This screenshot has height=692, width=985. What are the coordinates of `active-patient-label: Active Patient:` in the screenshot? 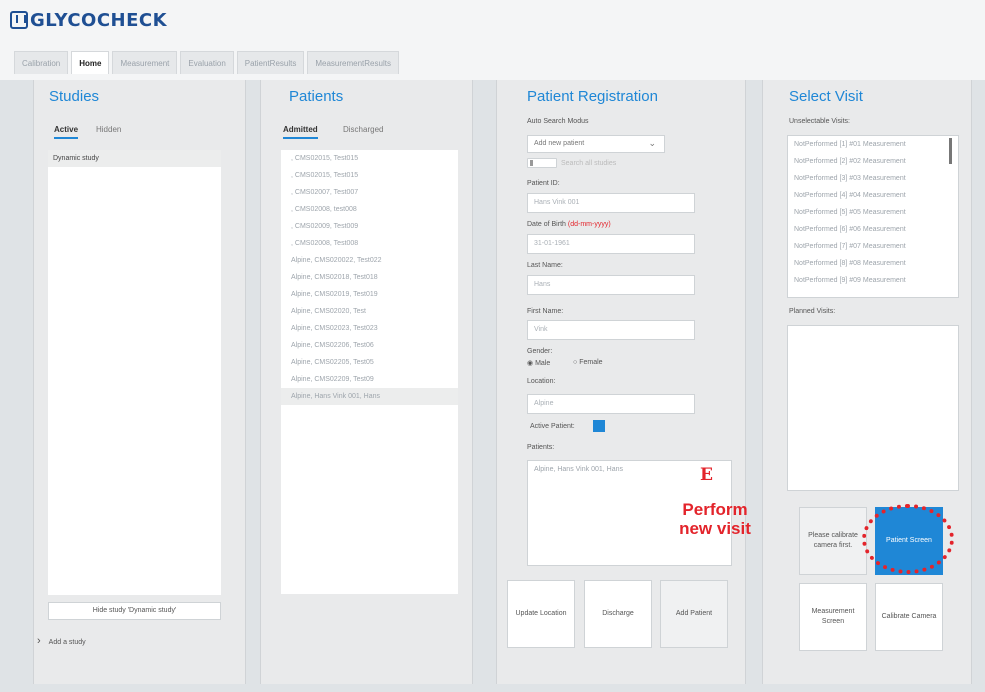 It's located at (552, 426).